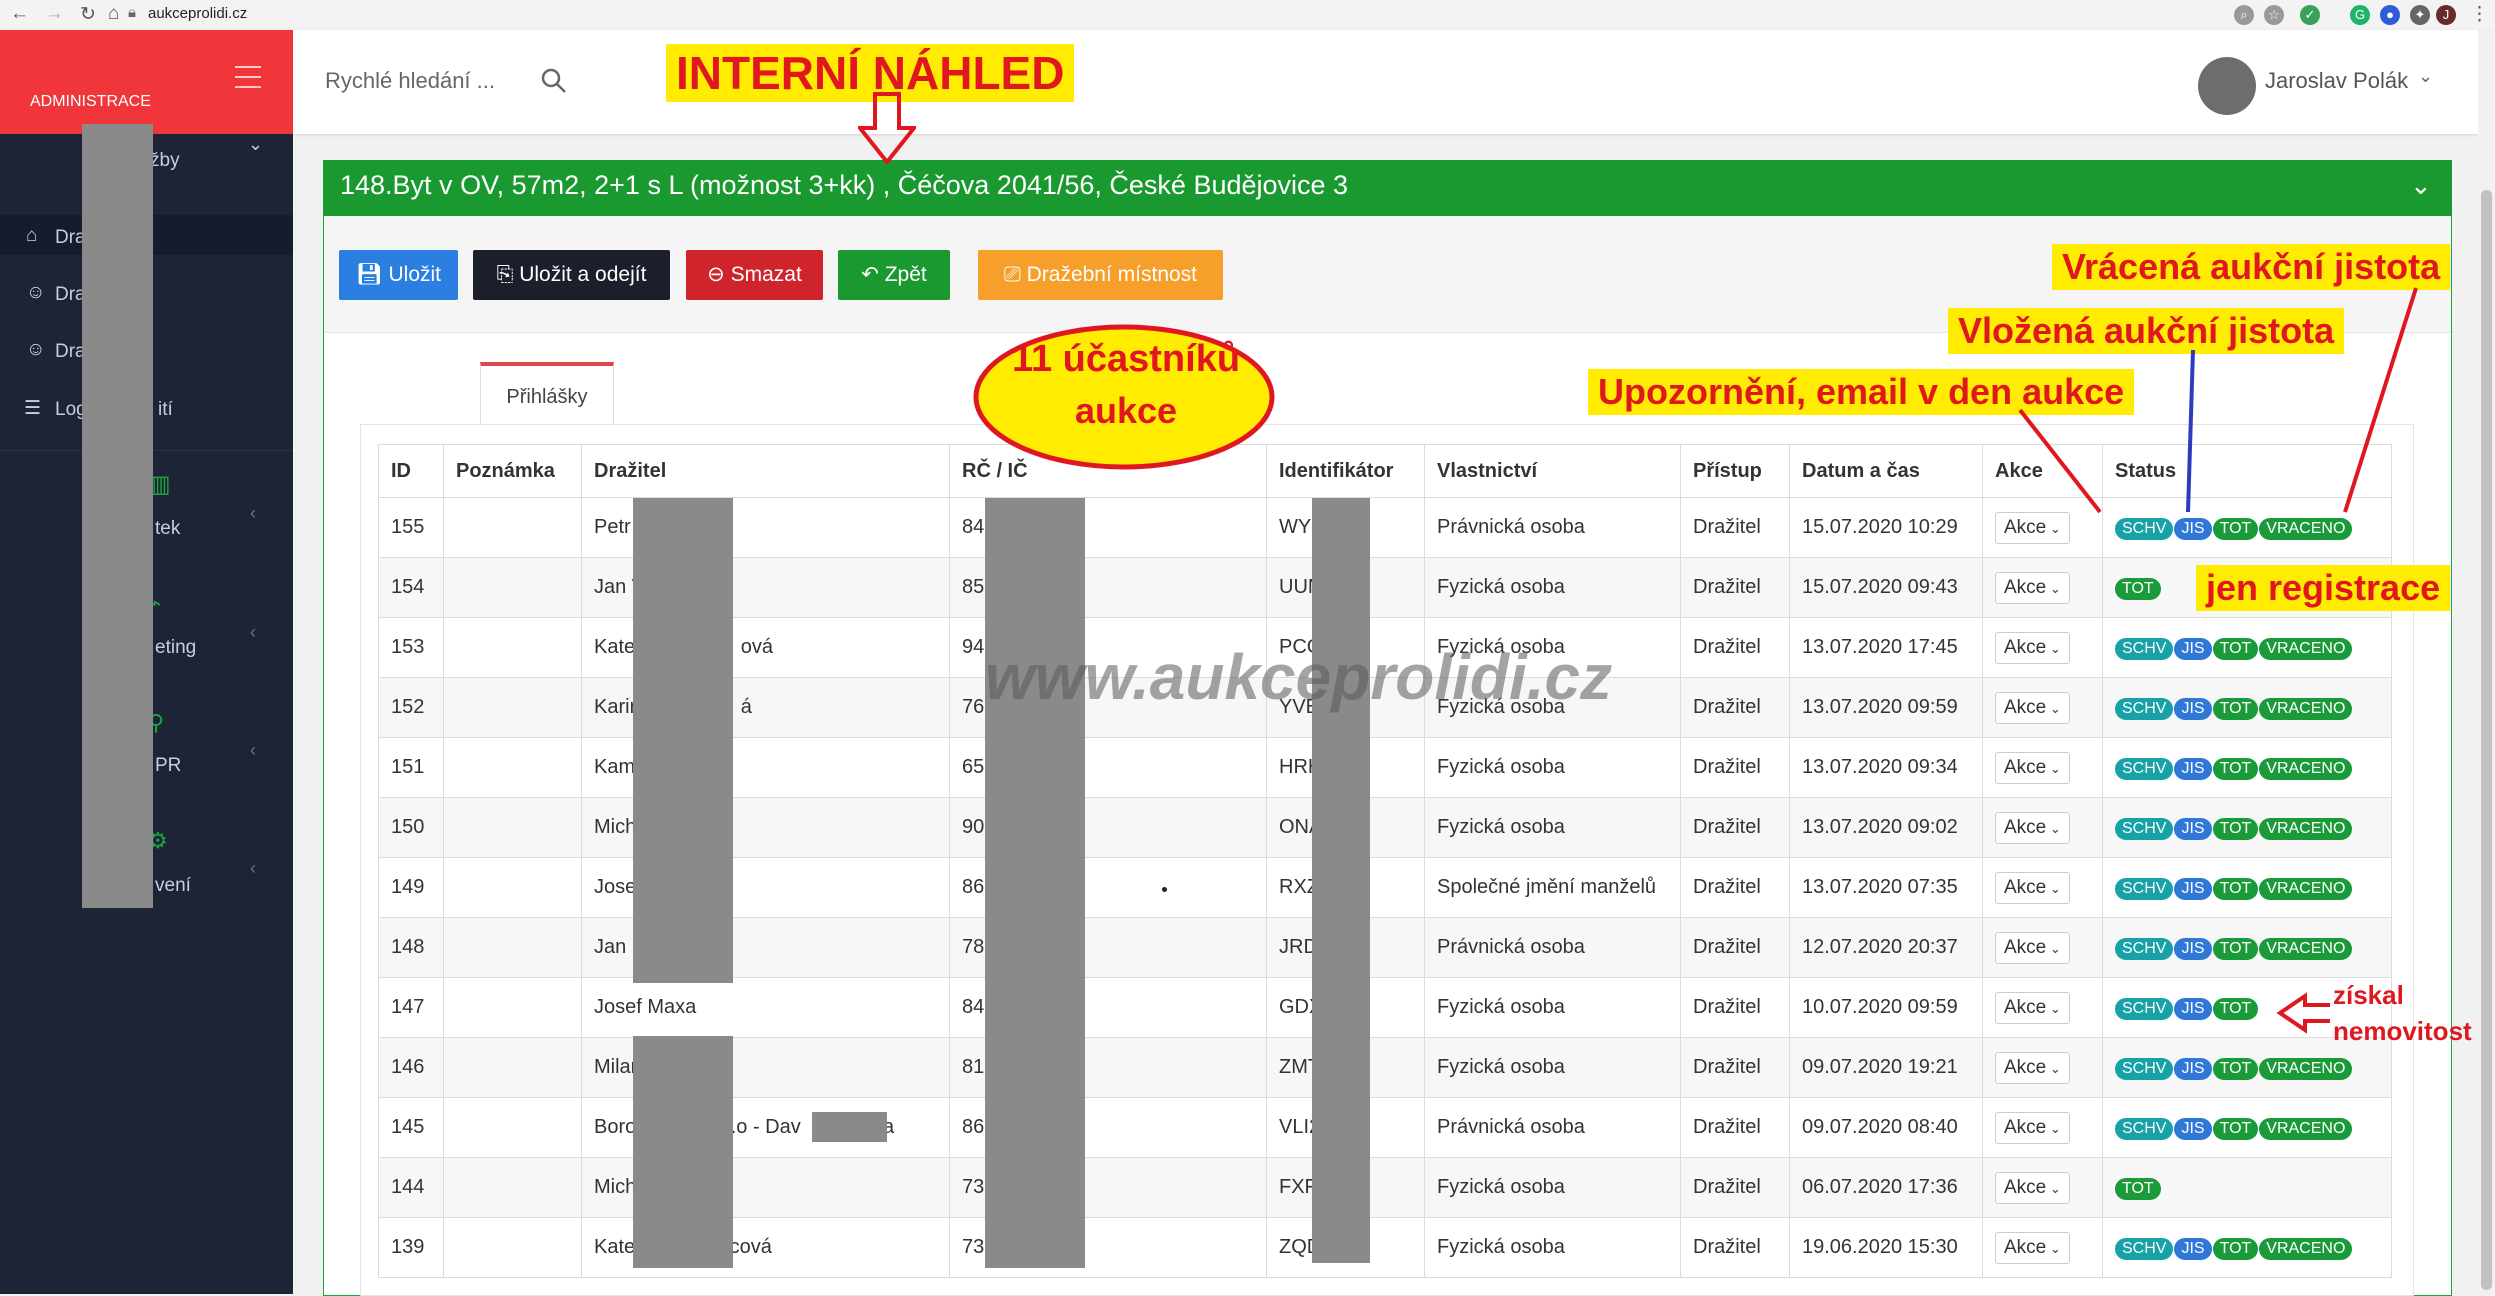 Image resolution: width=2495 pixels, height=1296 pixels. I want to click on column-header: ID, so click(411, 471).